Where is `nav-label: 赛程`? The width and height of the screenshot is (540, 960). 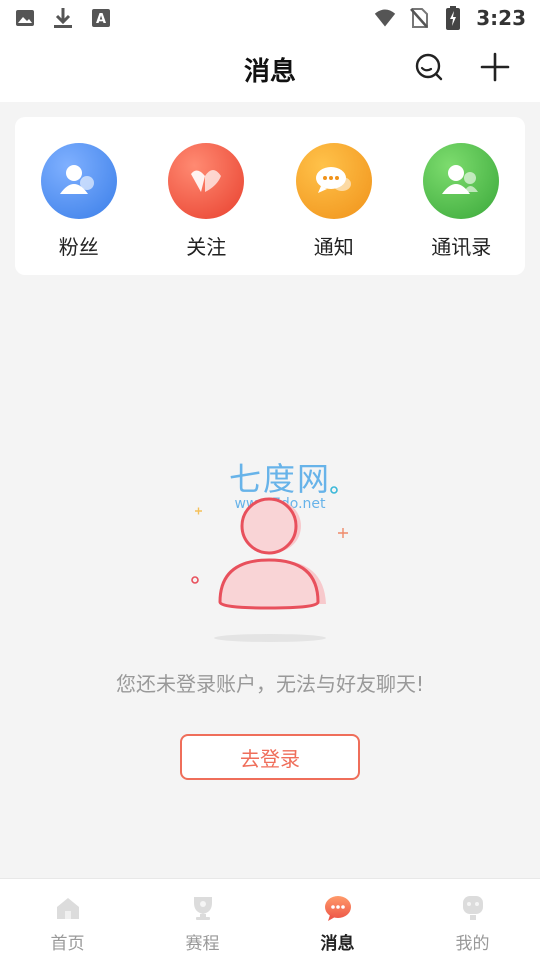
nav-label: 赛程 is located at coordinates (202, 944).